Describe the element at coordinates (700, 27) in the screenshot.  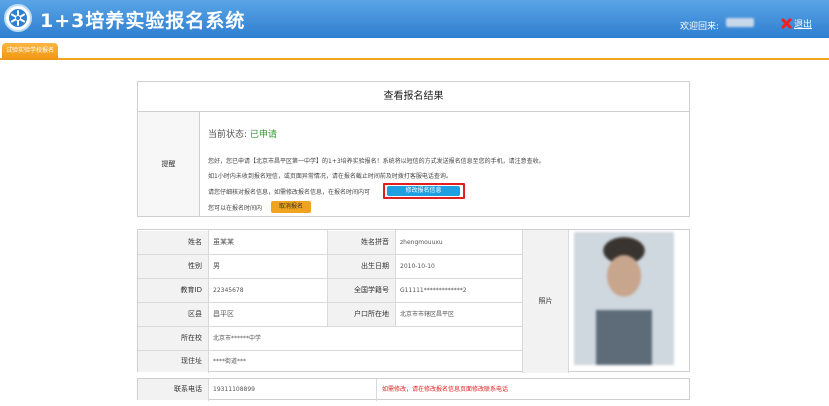
I see `welcome-text: 欢迎回来:` at that location.